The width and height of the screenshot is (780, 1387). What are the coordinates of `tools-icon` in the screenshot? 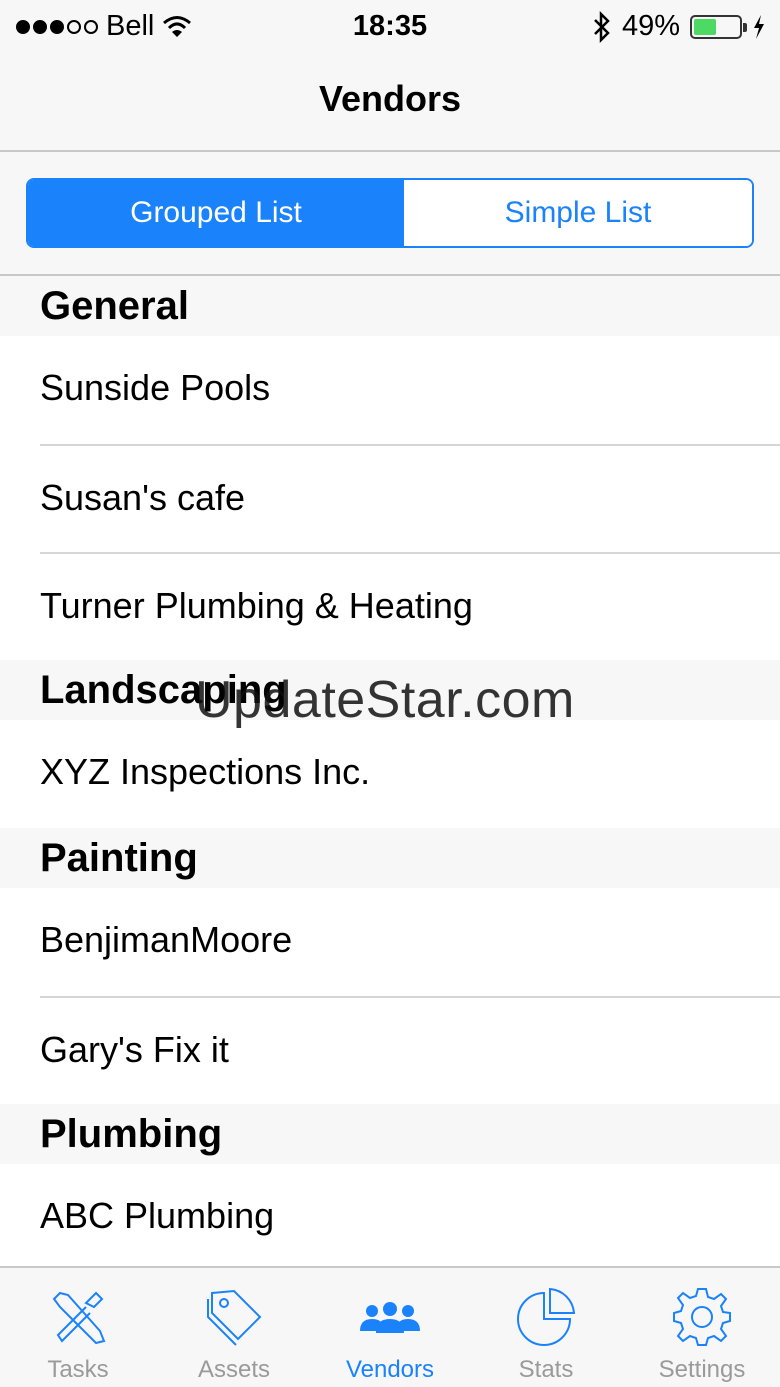 It's located at (78, 1317).